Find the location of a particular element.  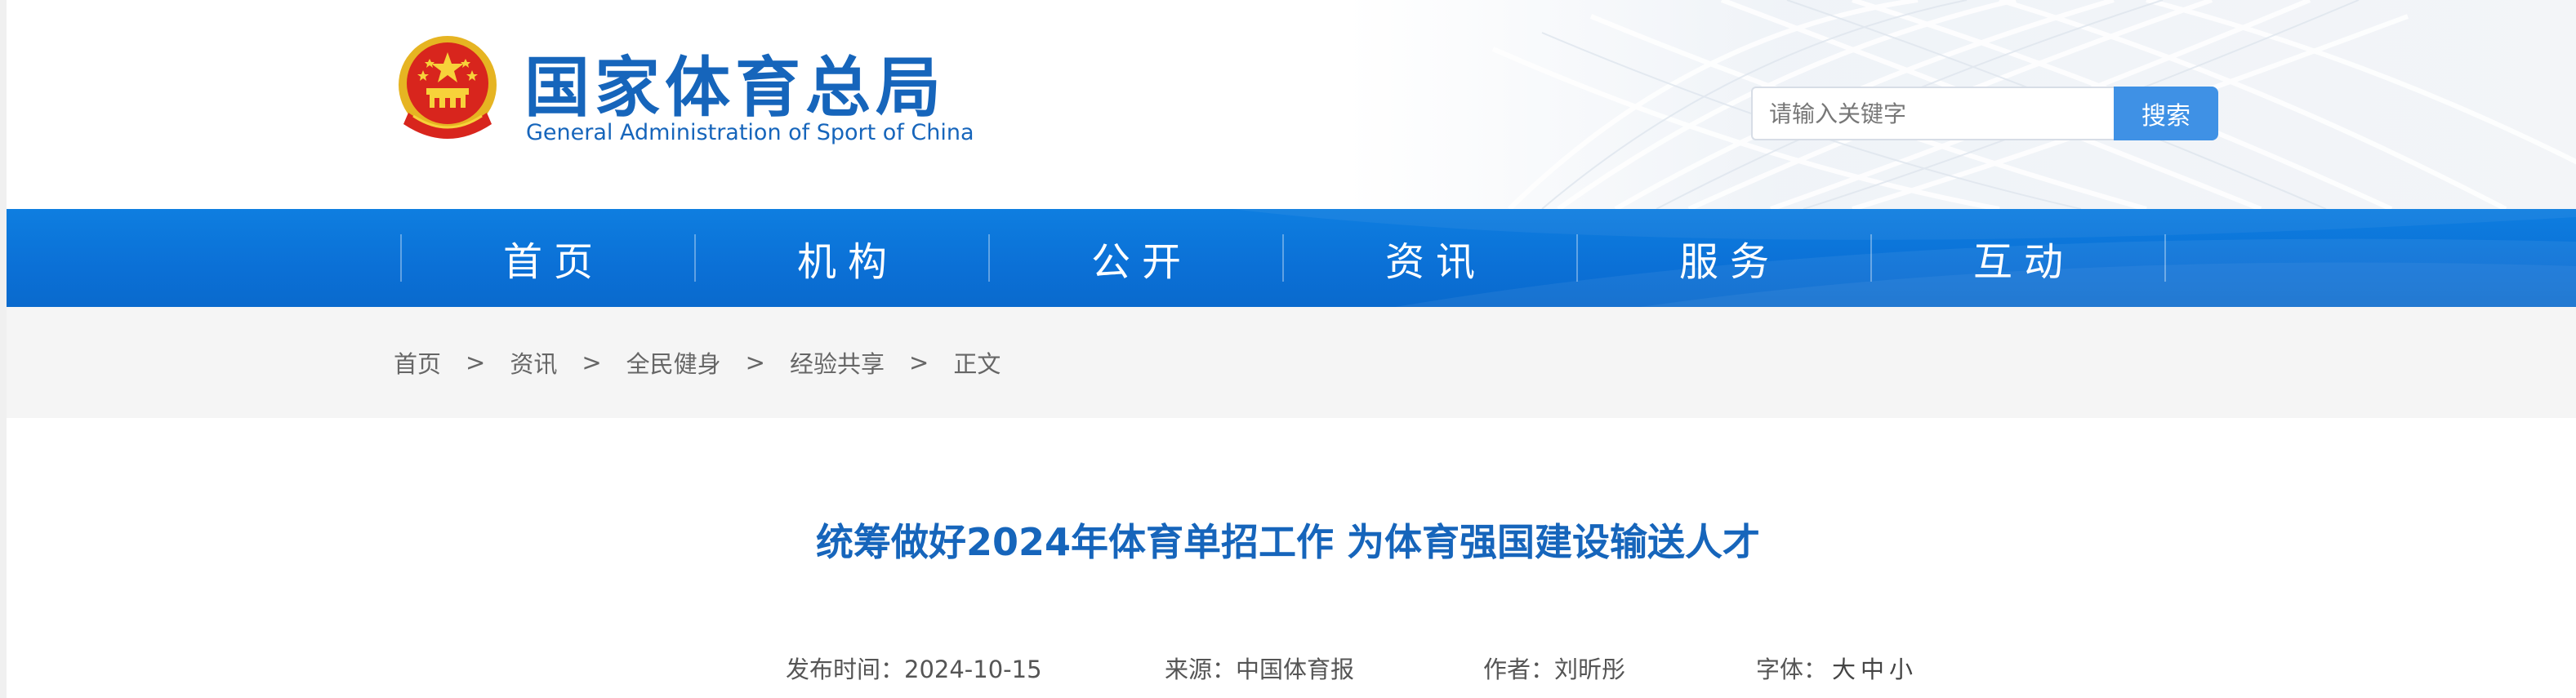

font-size-medium: 中 is located at coordinates (1872, 670).